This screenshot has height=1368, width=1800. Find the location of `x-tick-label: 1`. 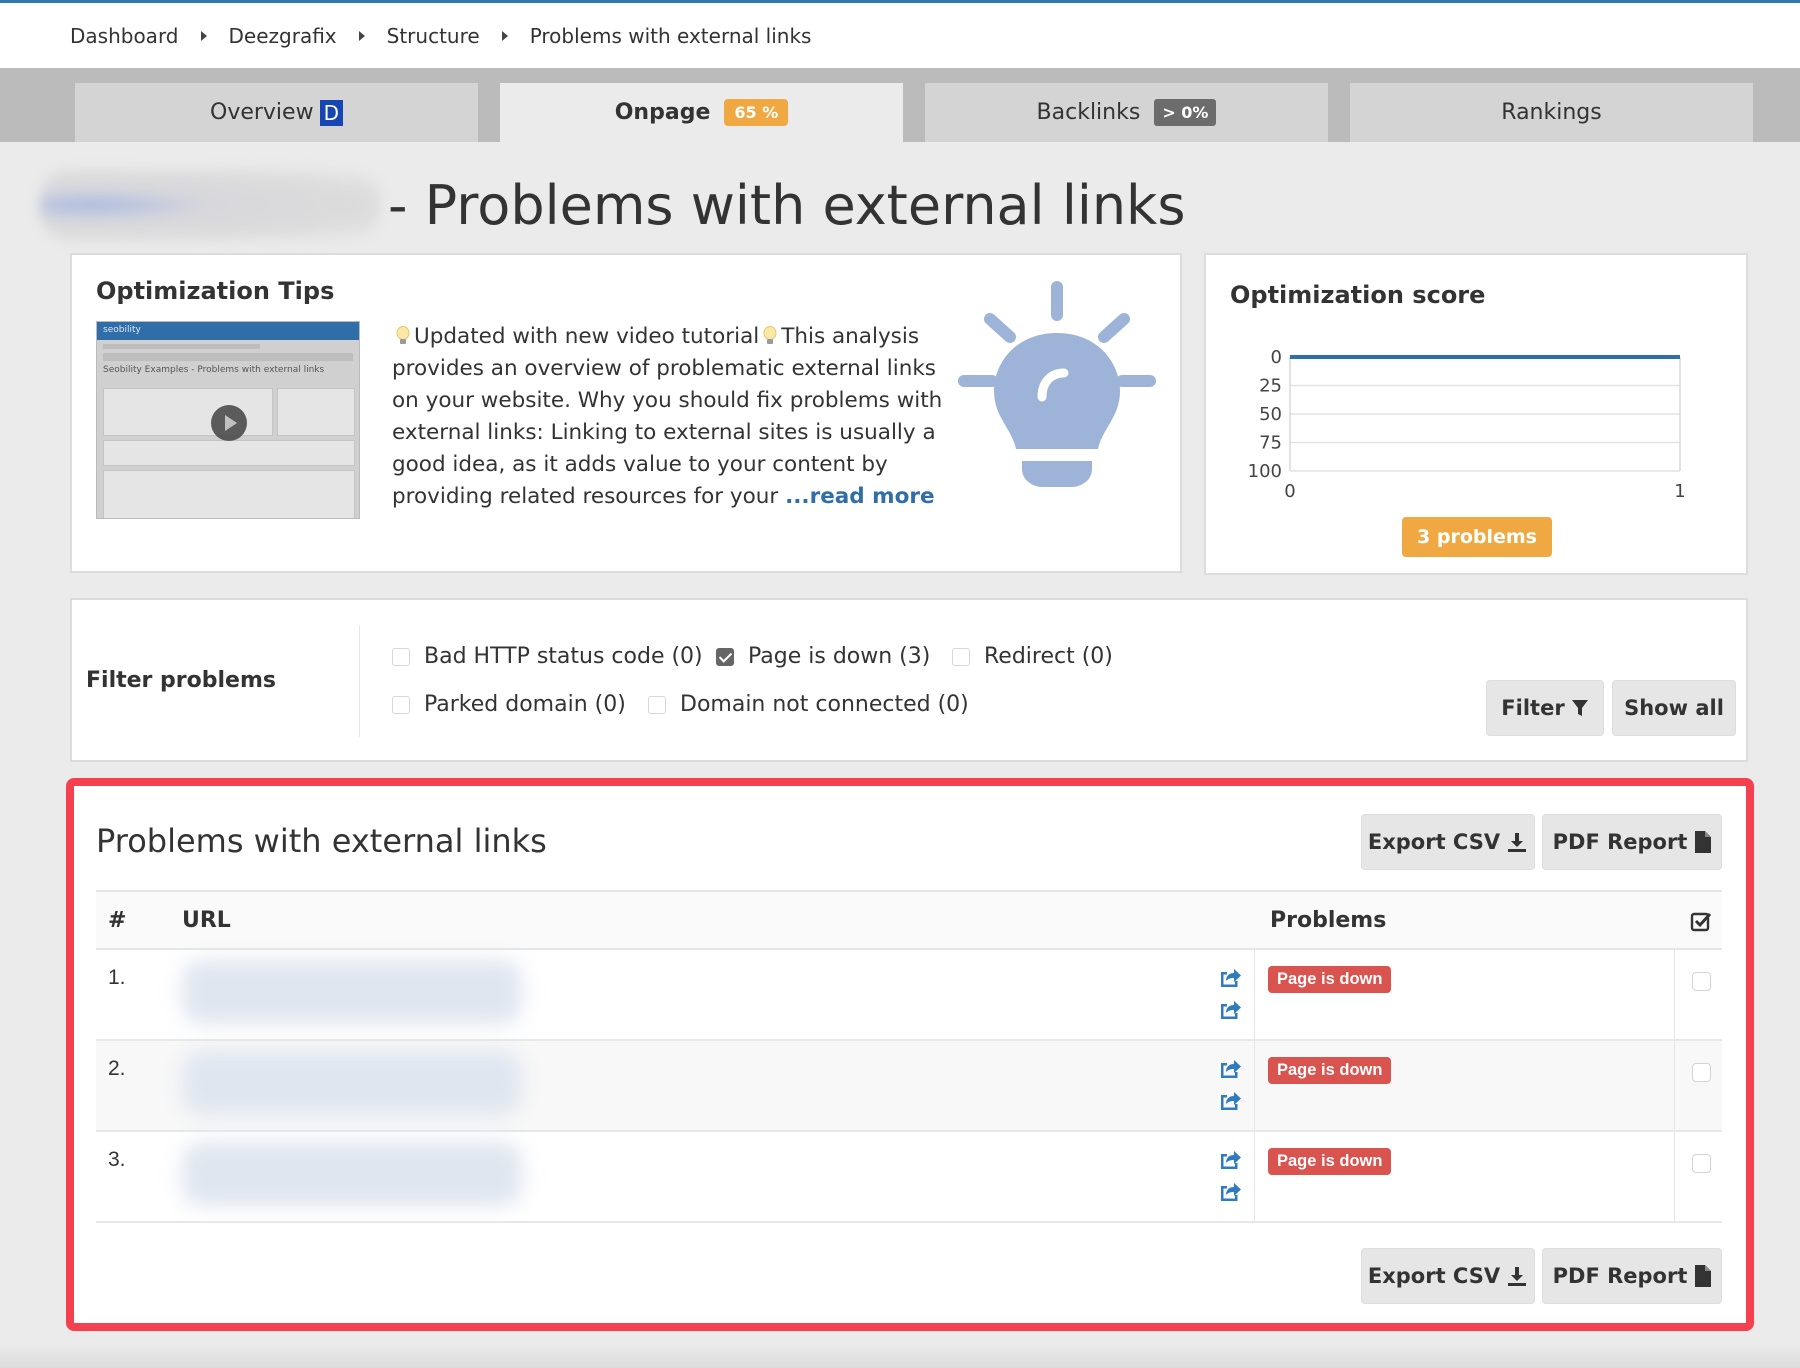

x-tick-label: 1 is located at coordinates (1679, 491).